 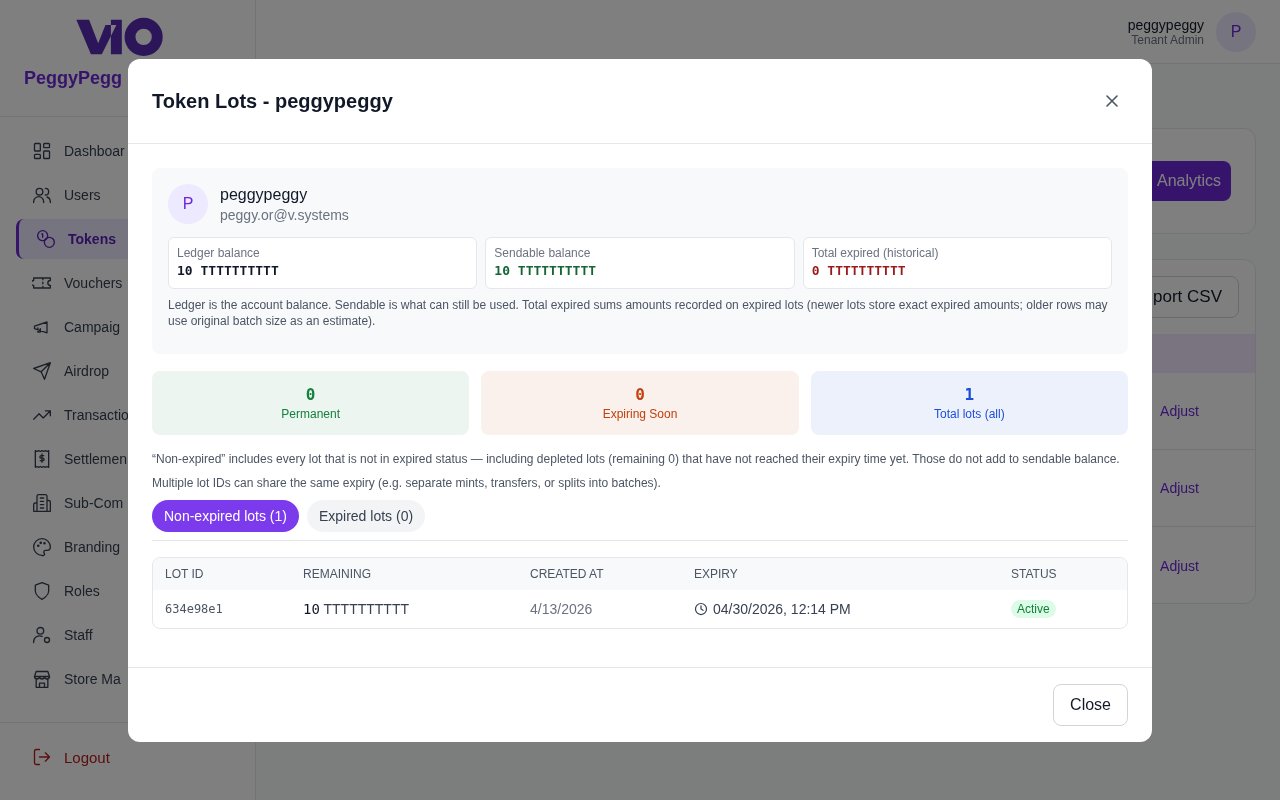 I want to click on shield-icon, so click(x=42, y=591).